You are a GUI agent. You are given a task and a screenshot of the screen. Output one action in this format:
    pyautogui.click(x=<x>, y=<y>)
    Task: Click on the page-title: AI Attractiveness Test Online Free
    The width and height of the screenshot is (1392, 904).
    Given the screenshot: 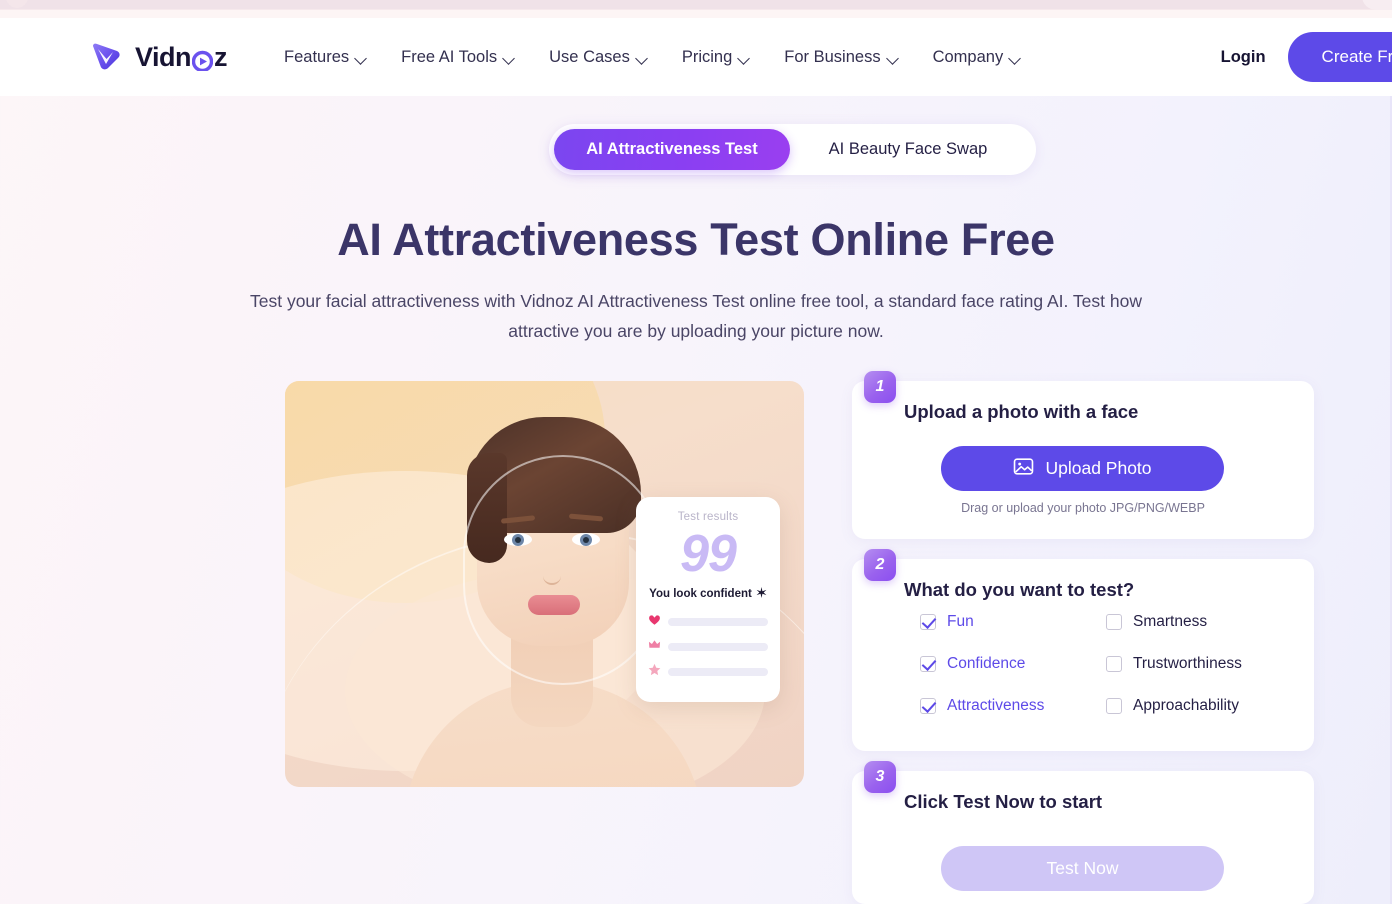 What is the action you would take?
    pyautogui.click(x=696, y=239)
    